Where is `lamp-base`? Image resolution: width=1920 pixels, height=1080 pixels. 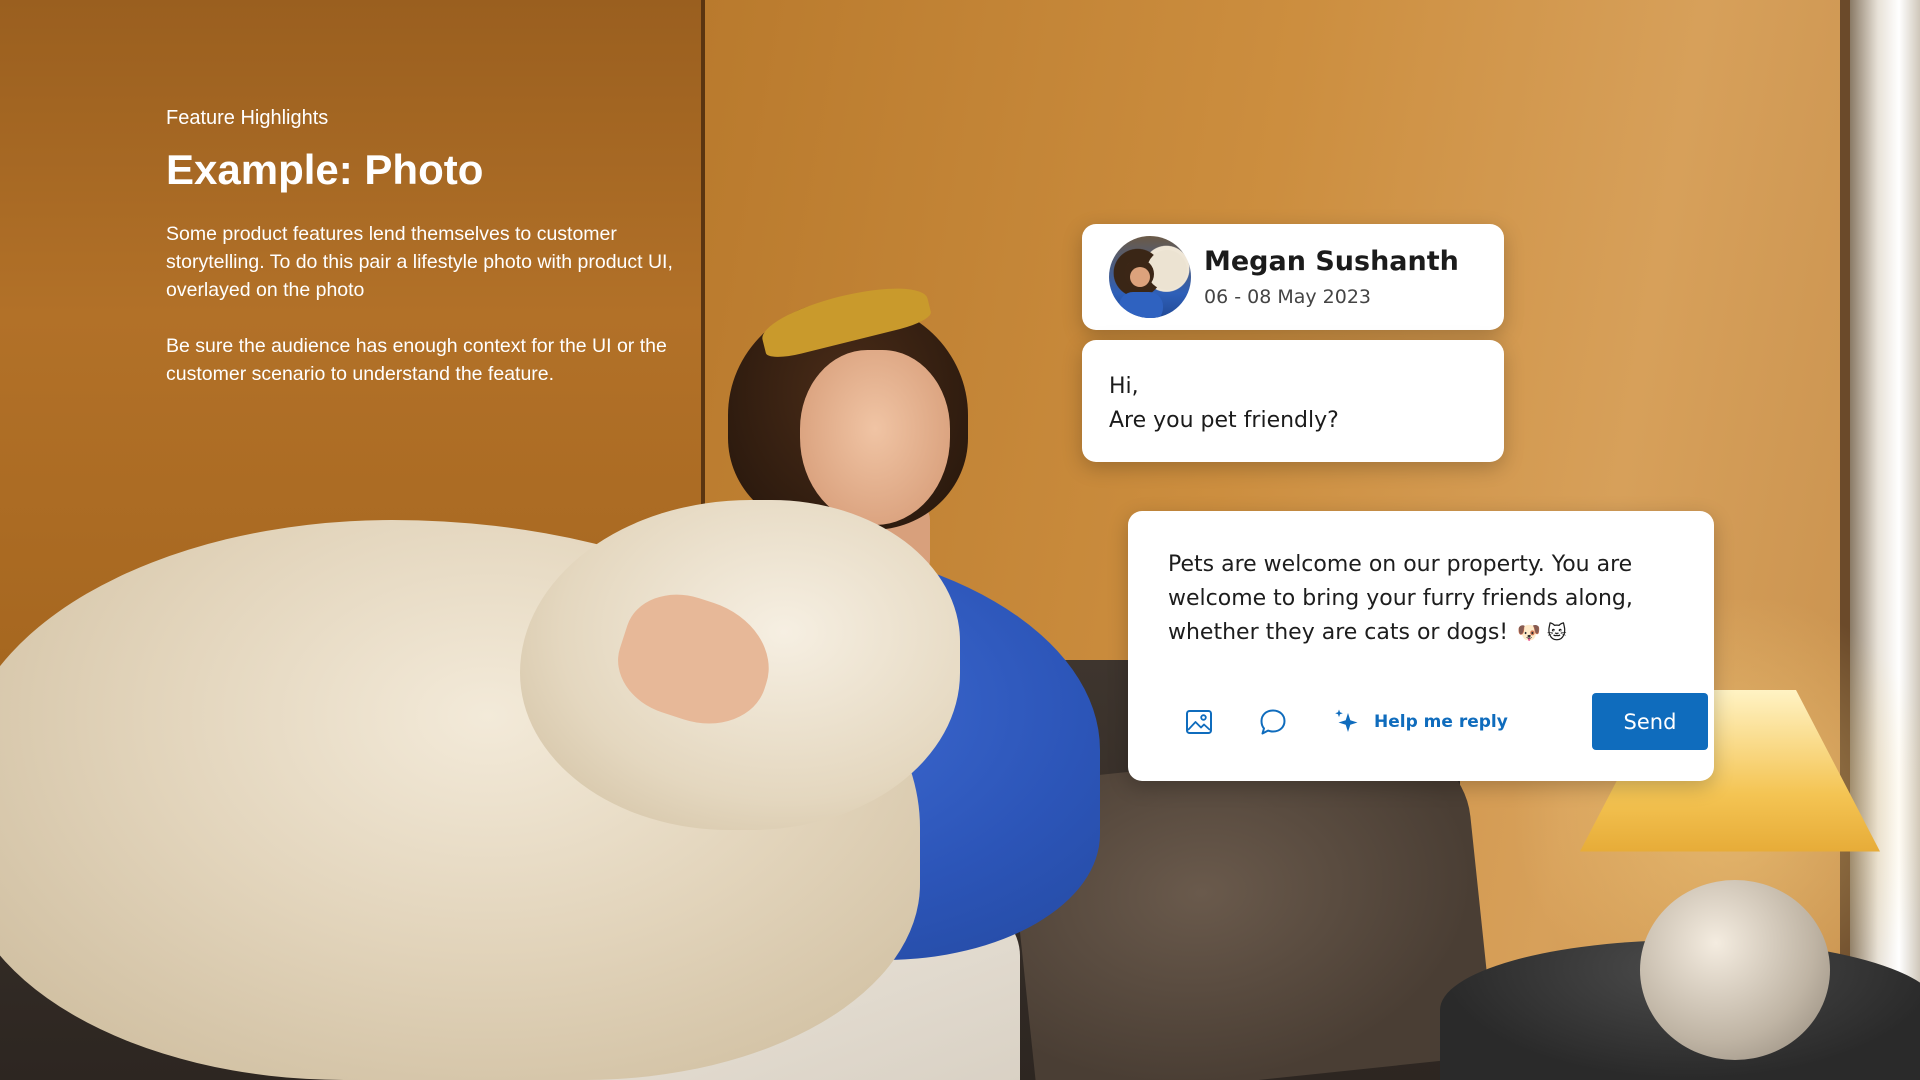
lamp-base is located at coordinates (1735, 970).